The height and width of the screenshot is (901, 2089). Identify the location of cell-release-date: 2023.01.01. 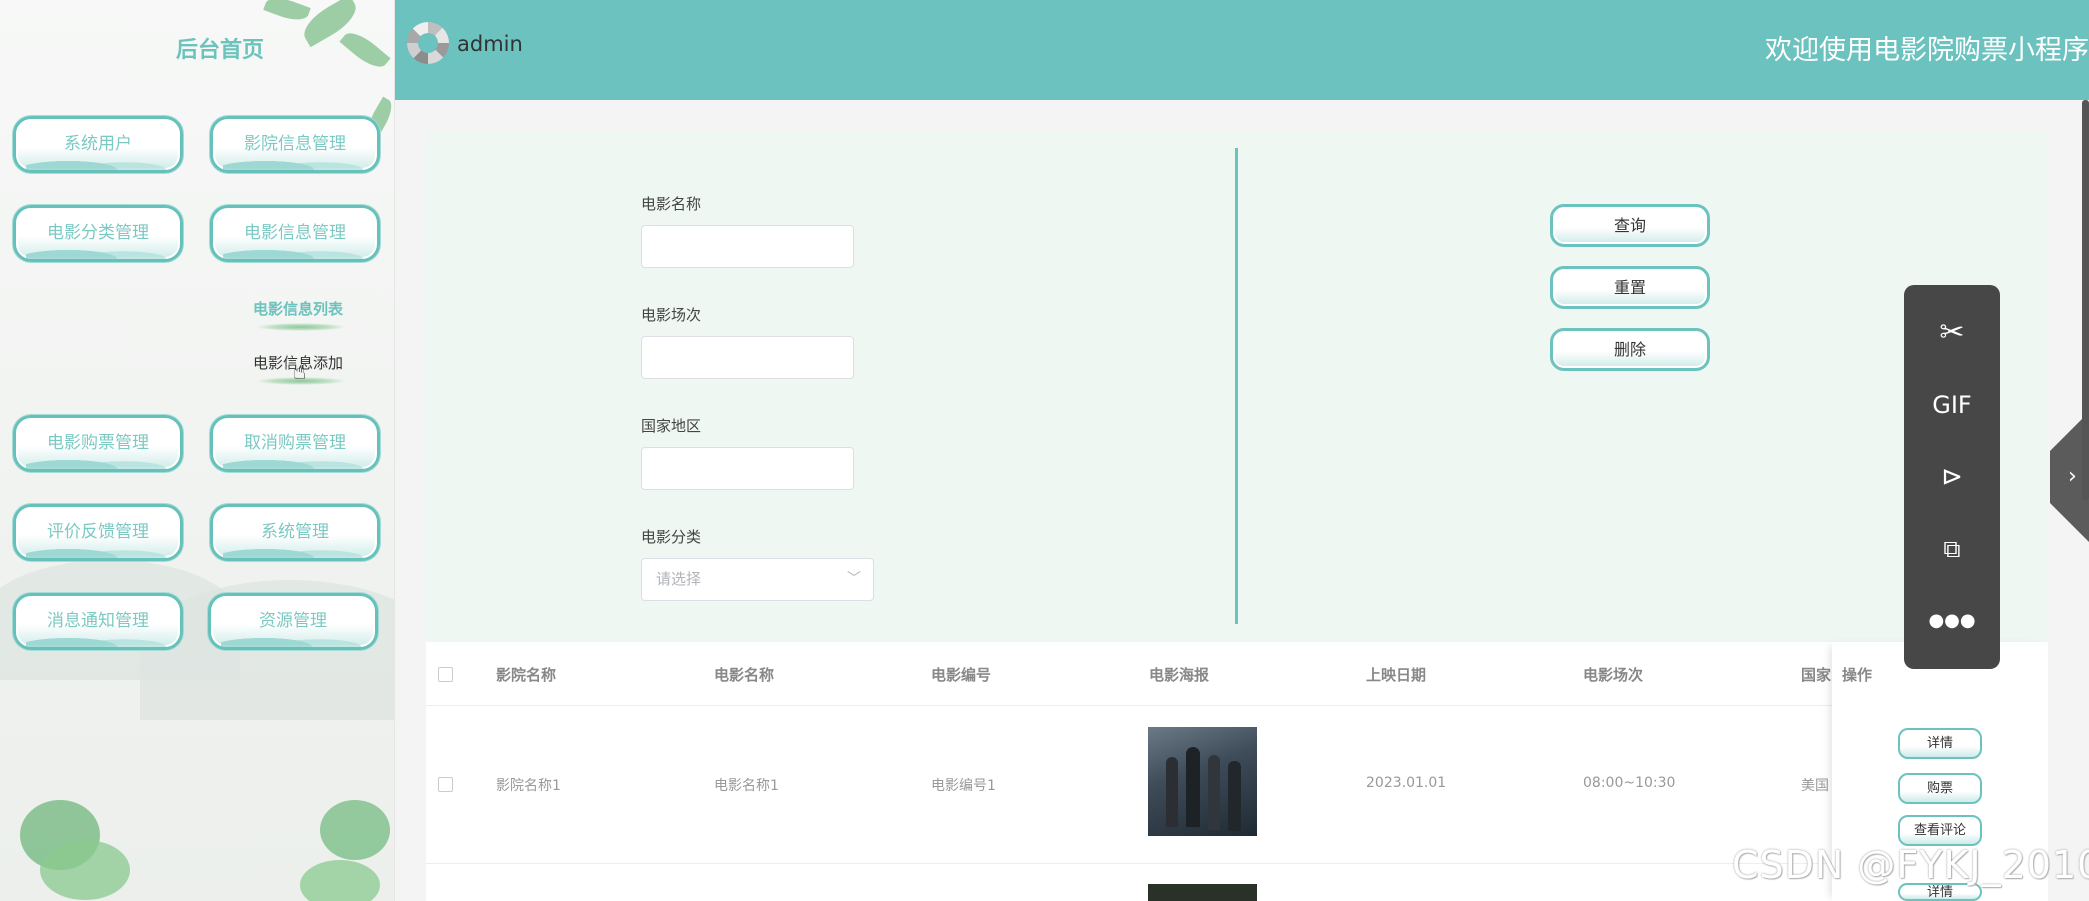
(1406, 783).